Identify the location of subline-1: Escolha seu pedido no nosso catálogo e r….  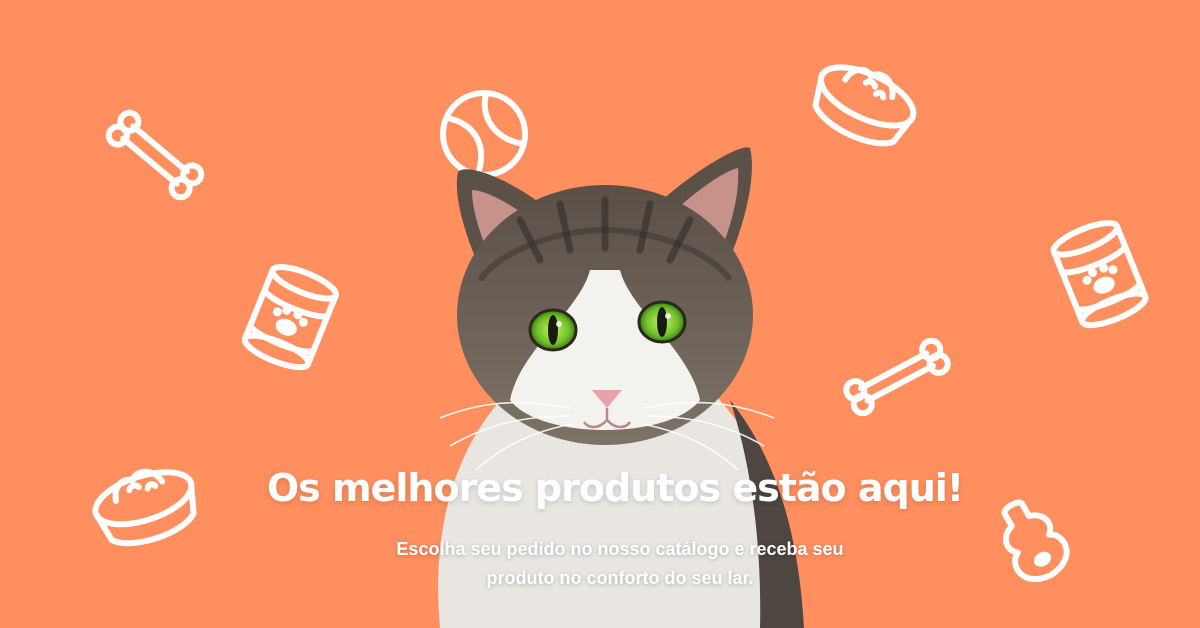
(620, 549).